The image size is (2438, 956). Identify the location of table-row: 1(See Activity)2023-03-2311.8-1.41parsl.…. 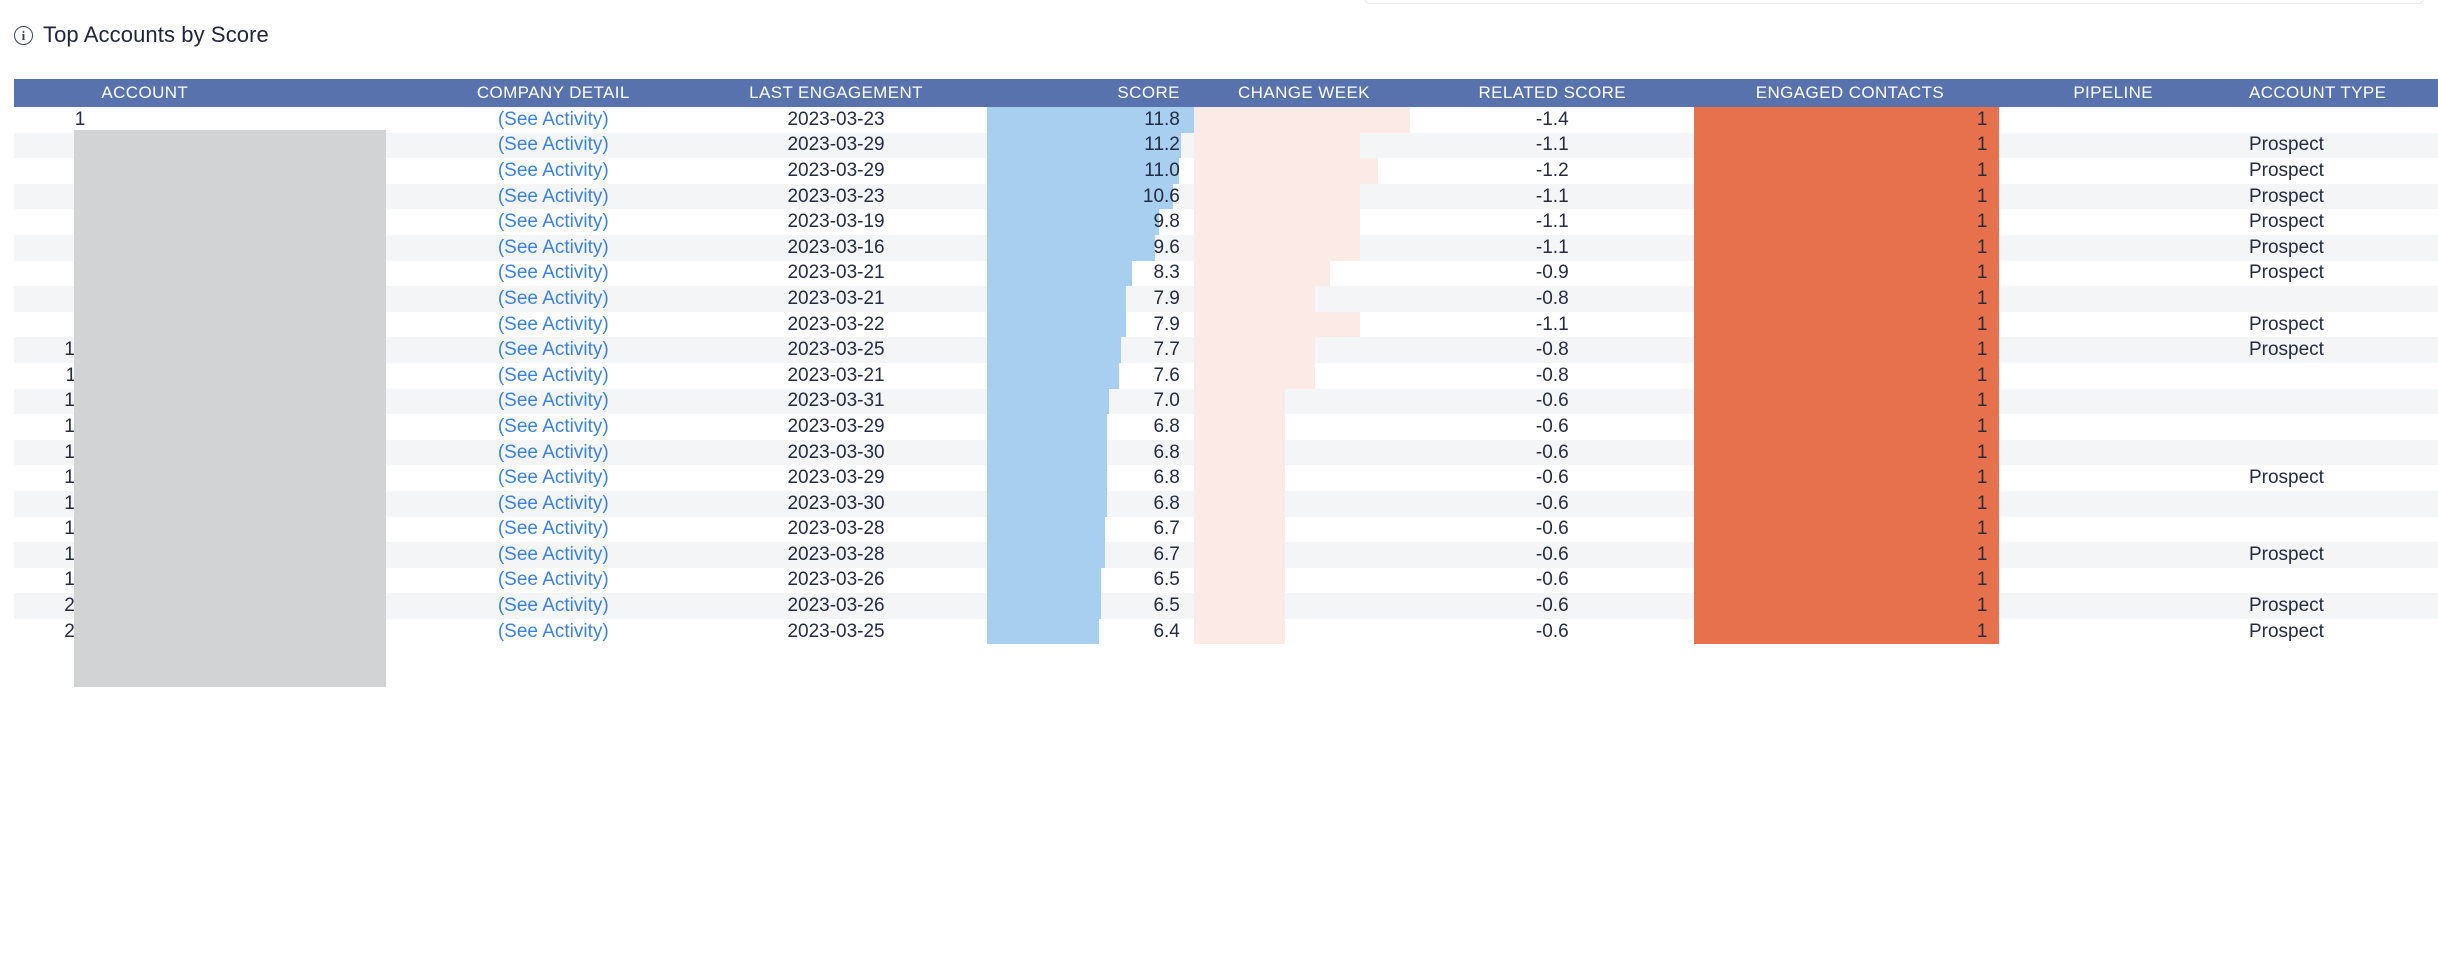
(1226, 120).